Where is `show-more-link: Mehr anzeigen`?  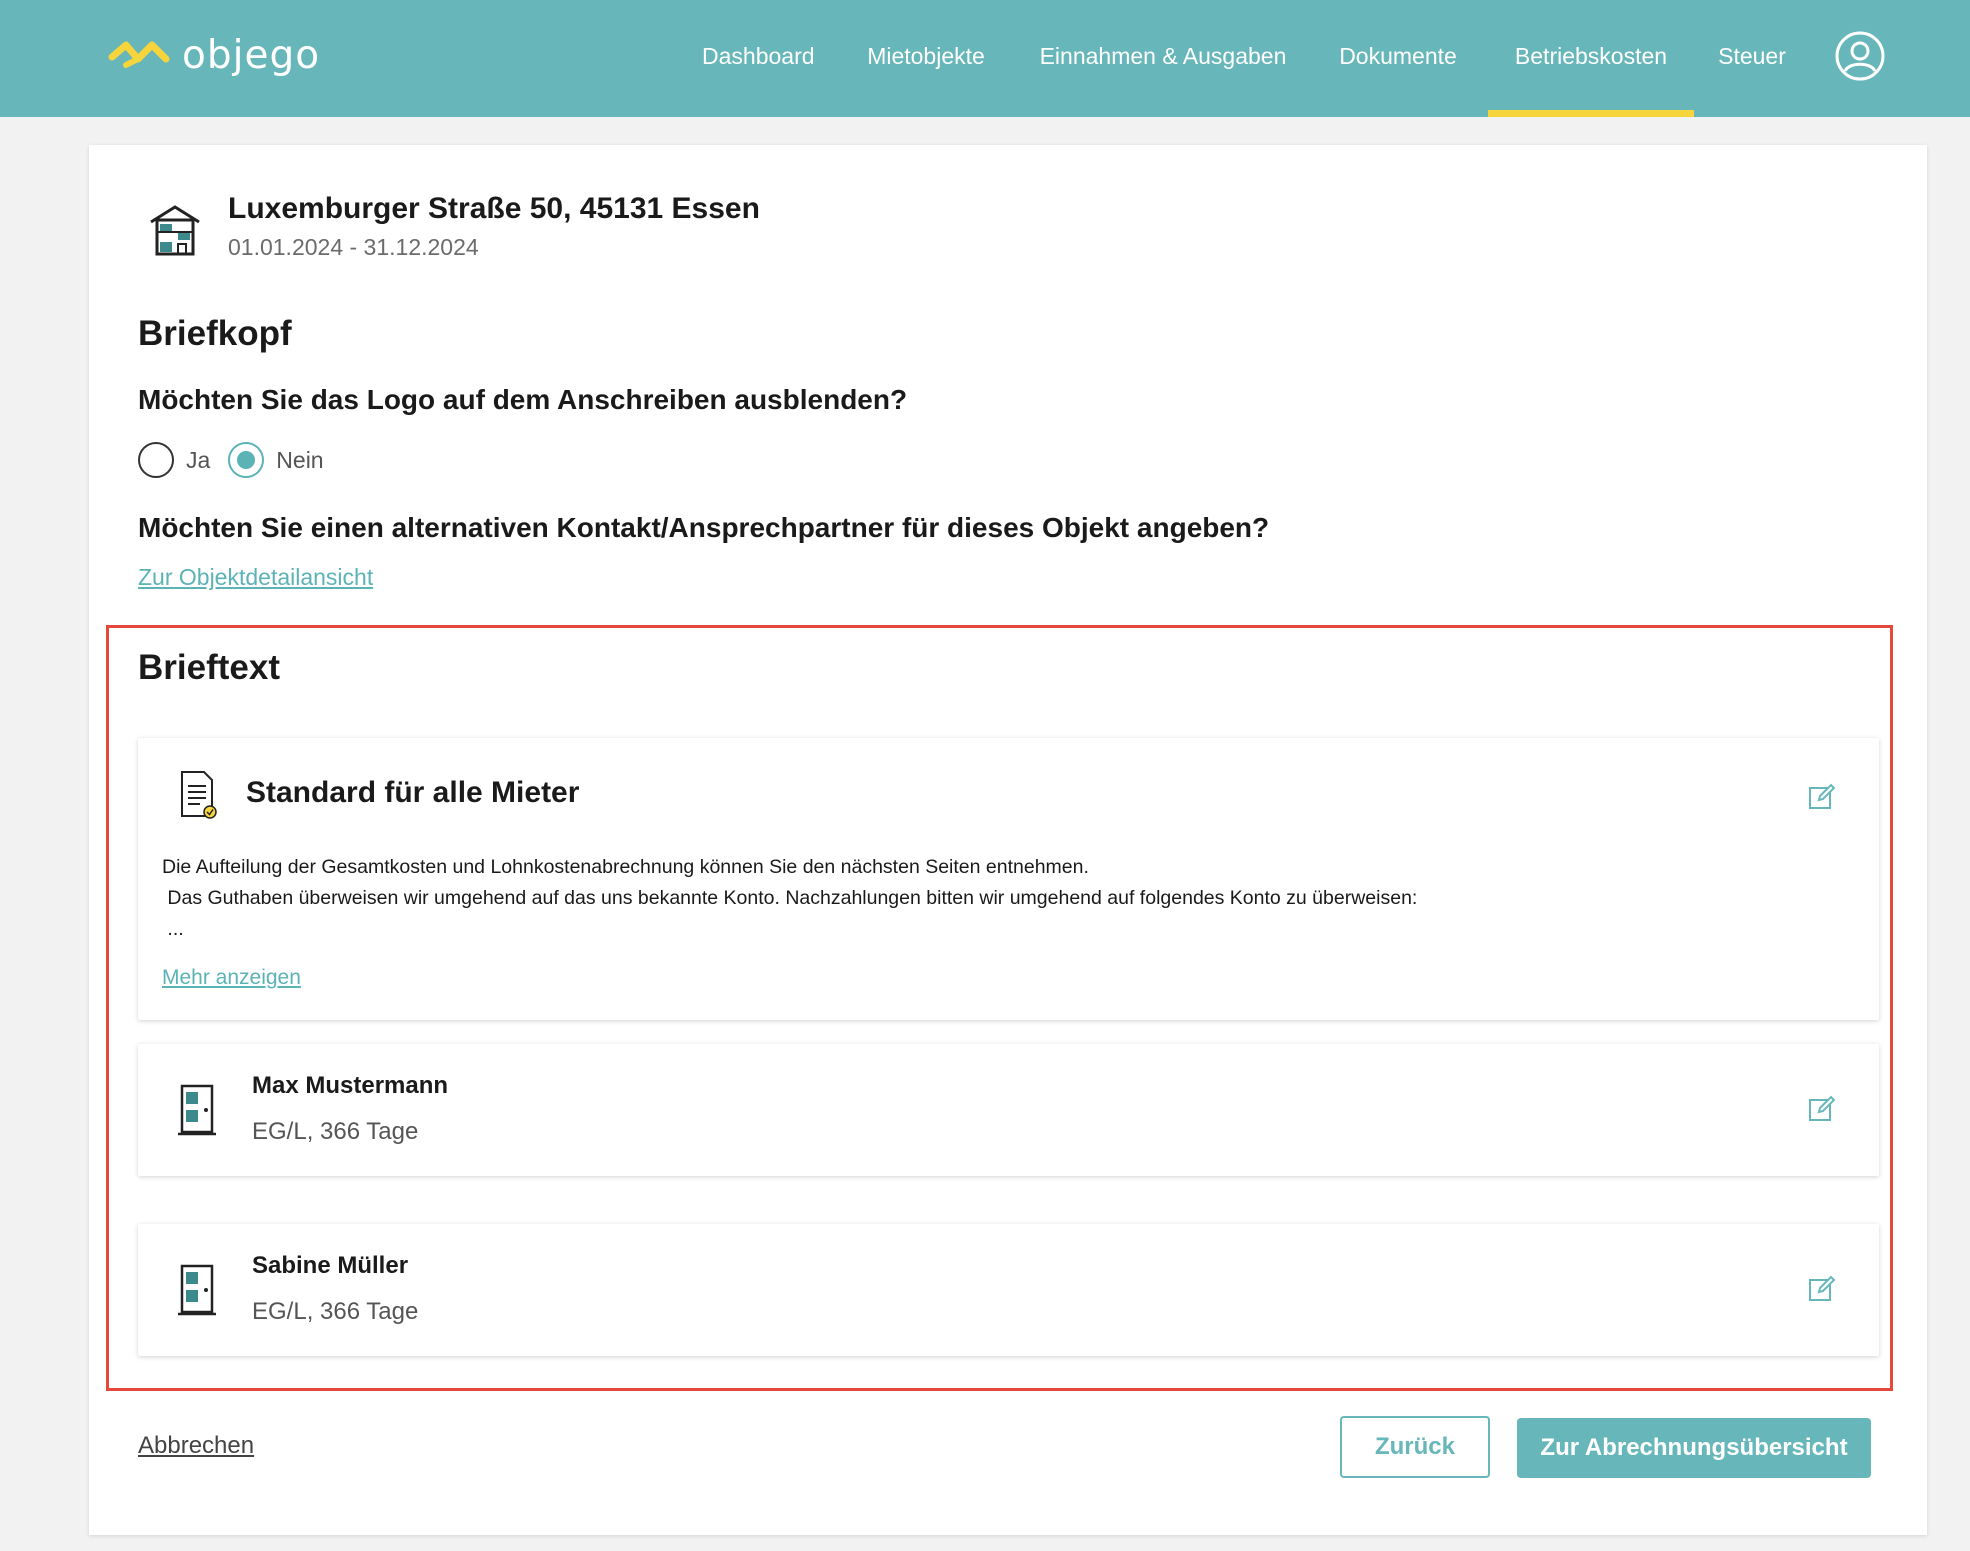
show-more-link: Mehr anzeigen is located at coordinates (231, 978).